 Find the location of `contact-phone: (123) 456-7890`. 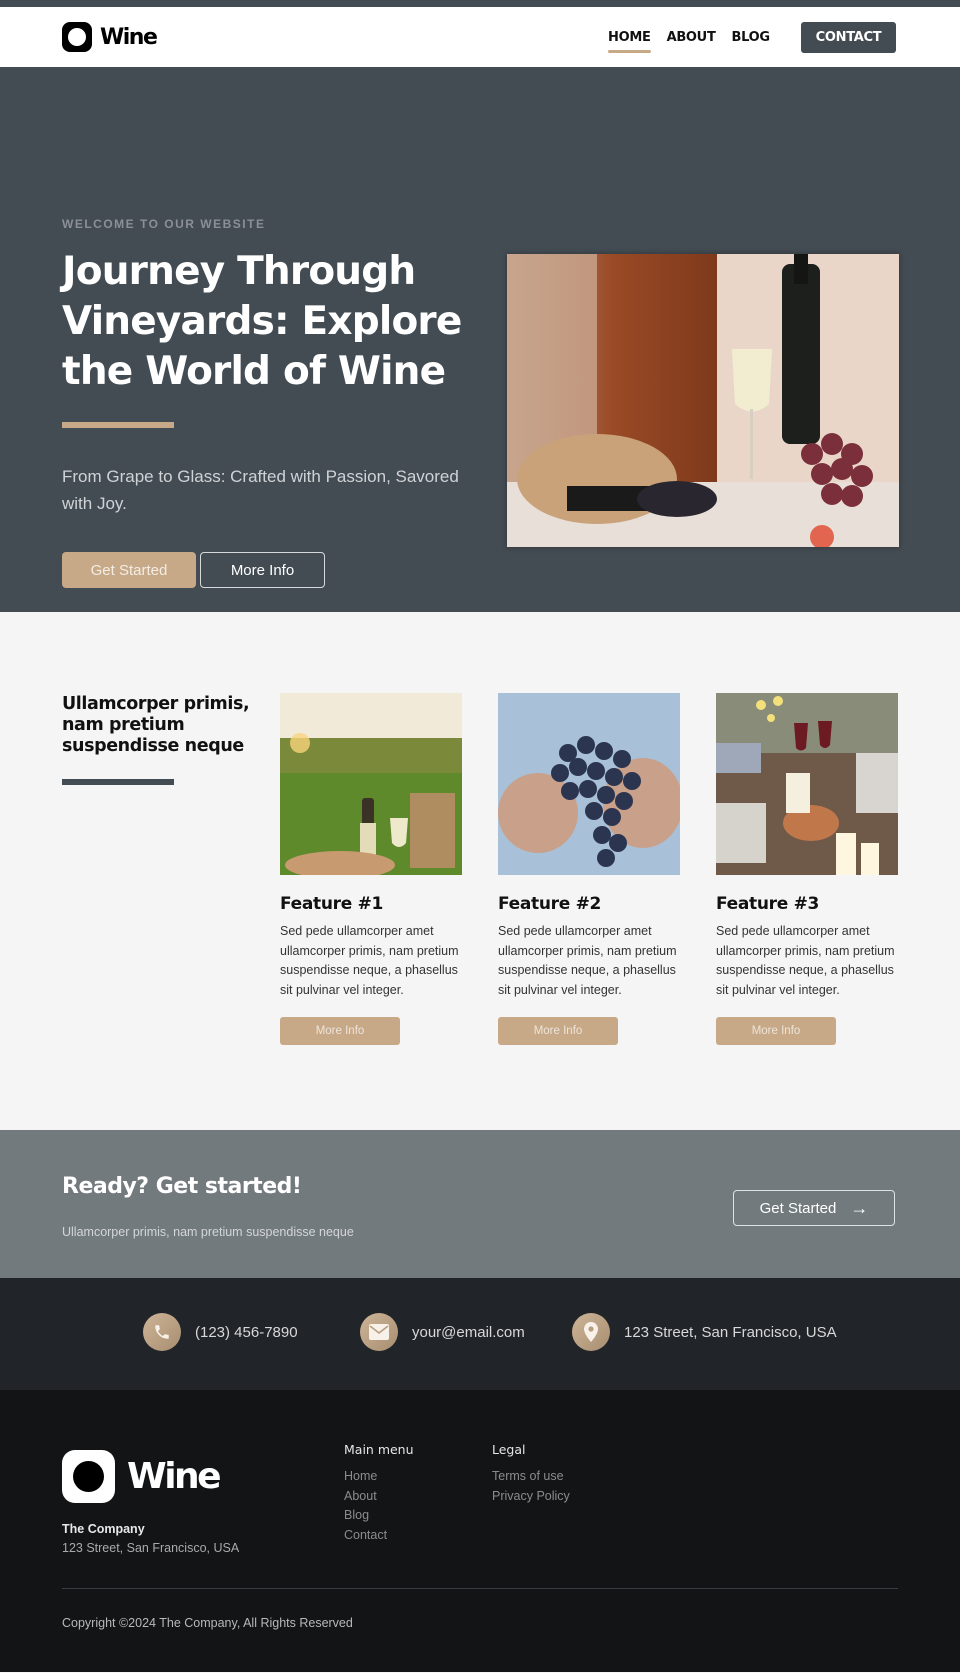

contact-phone: (123) 456-7890 is located at coordinates (220, 1332).